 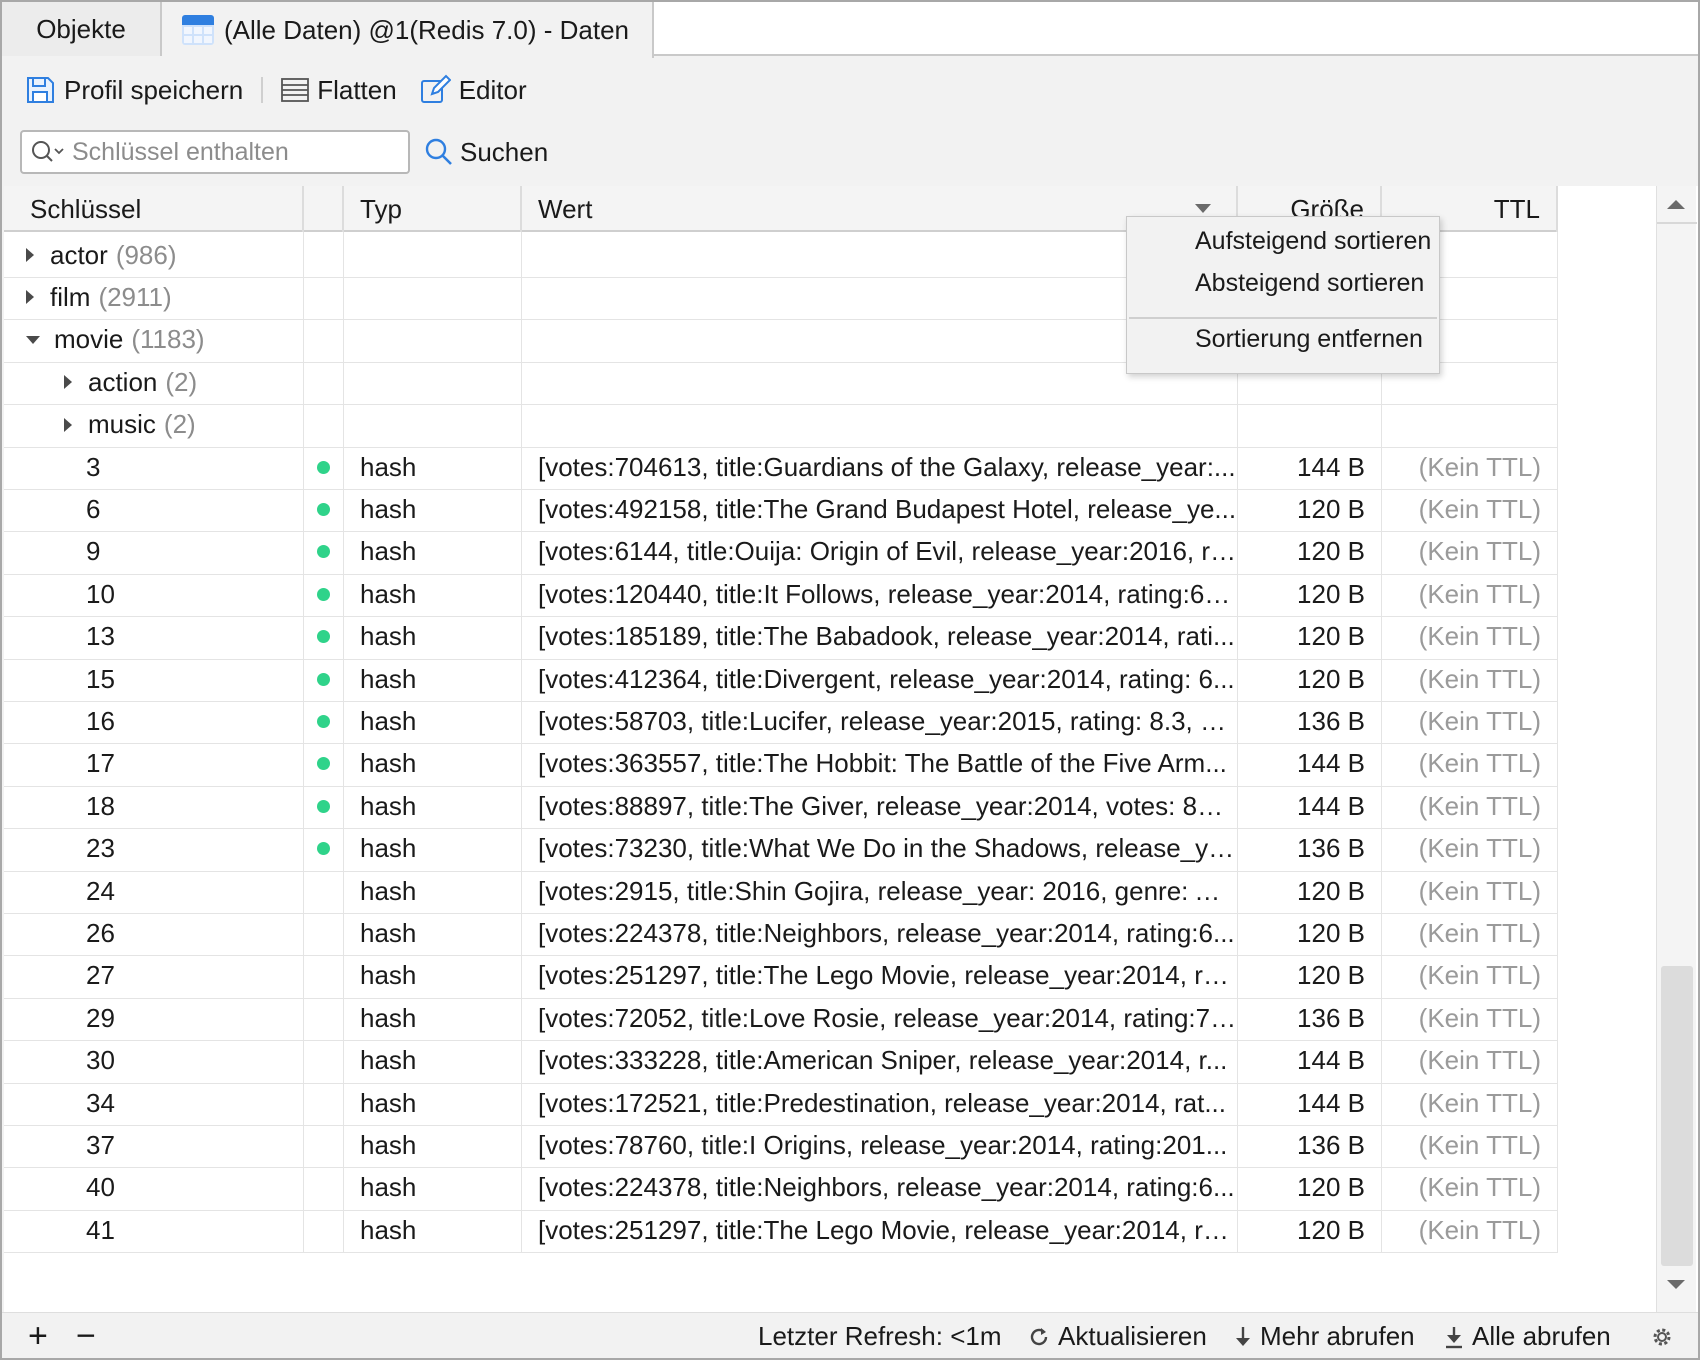 What do you see at coordinates (93, 466) in the screenshot?
I see `key-name: 3` at bounding box center [93, 466].